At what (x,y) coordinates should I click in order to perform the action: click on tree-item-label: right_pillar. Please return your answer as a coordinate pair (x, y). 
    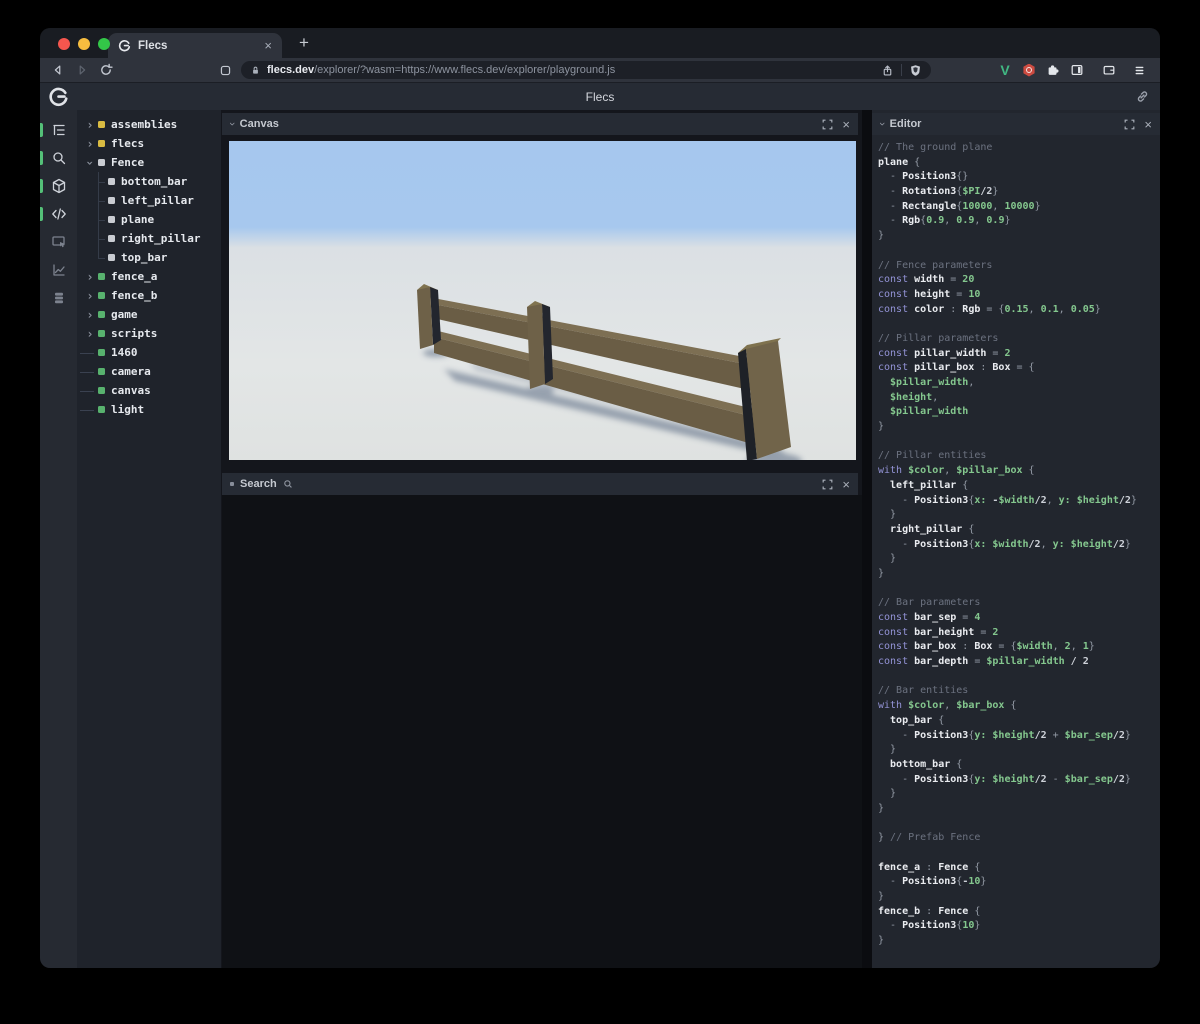
    Looking at the image, I should click on (161, 238).